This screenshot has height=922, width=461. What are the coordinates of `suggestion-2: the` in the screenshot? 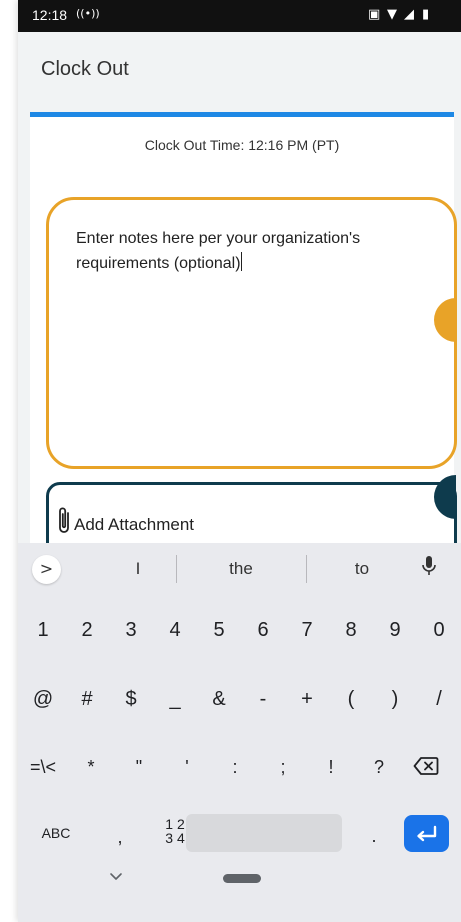 It's located at (241, 569).